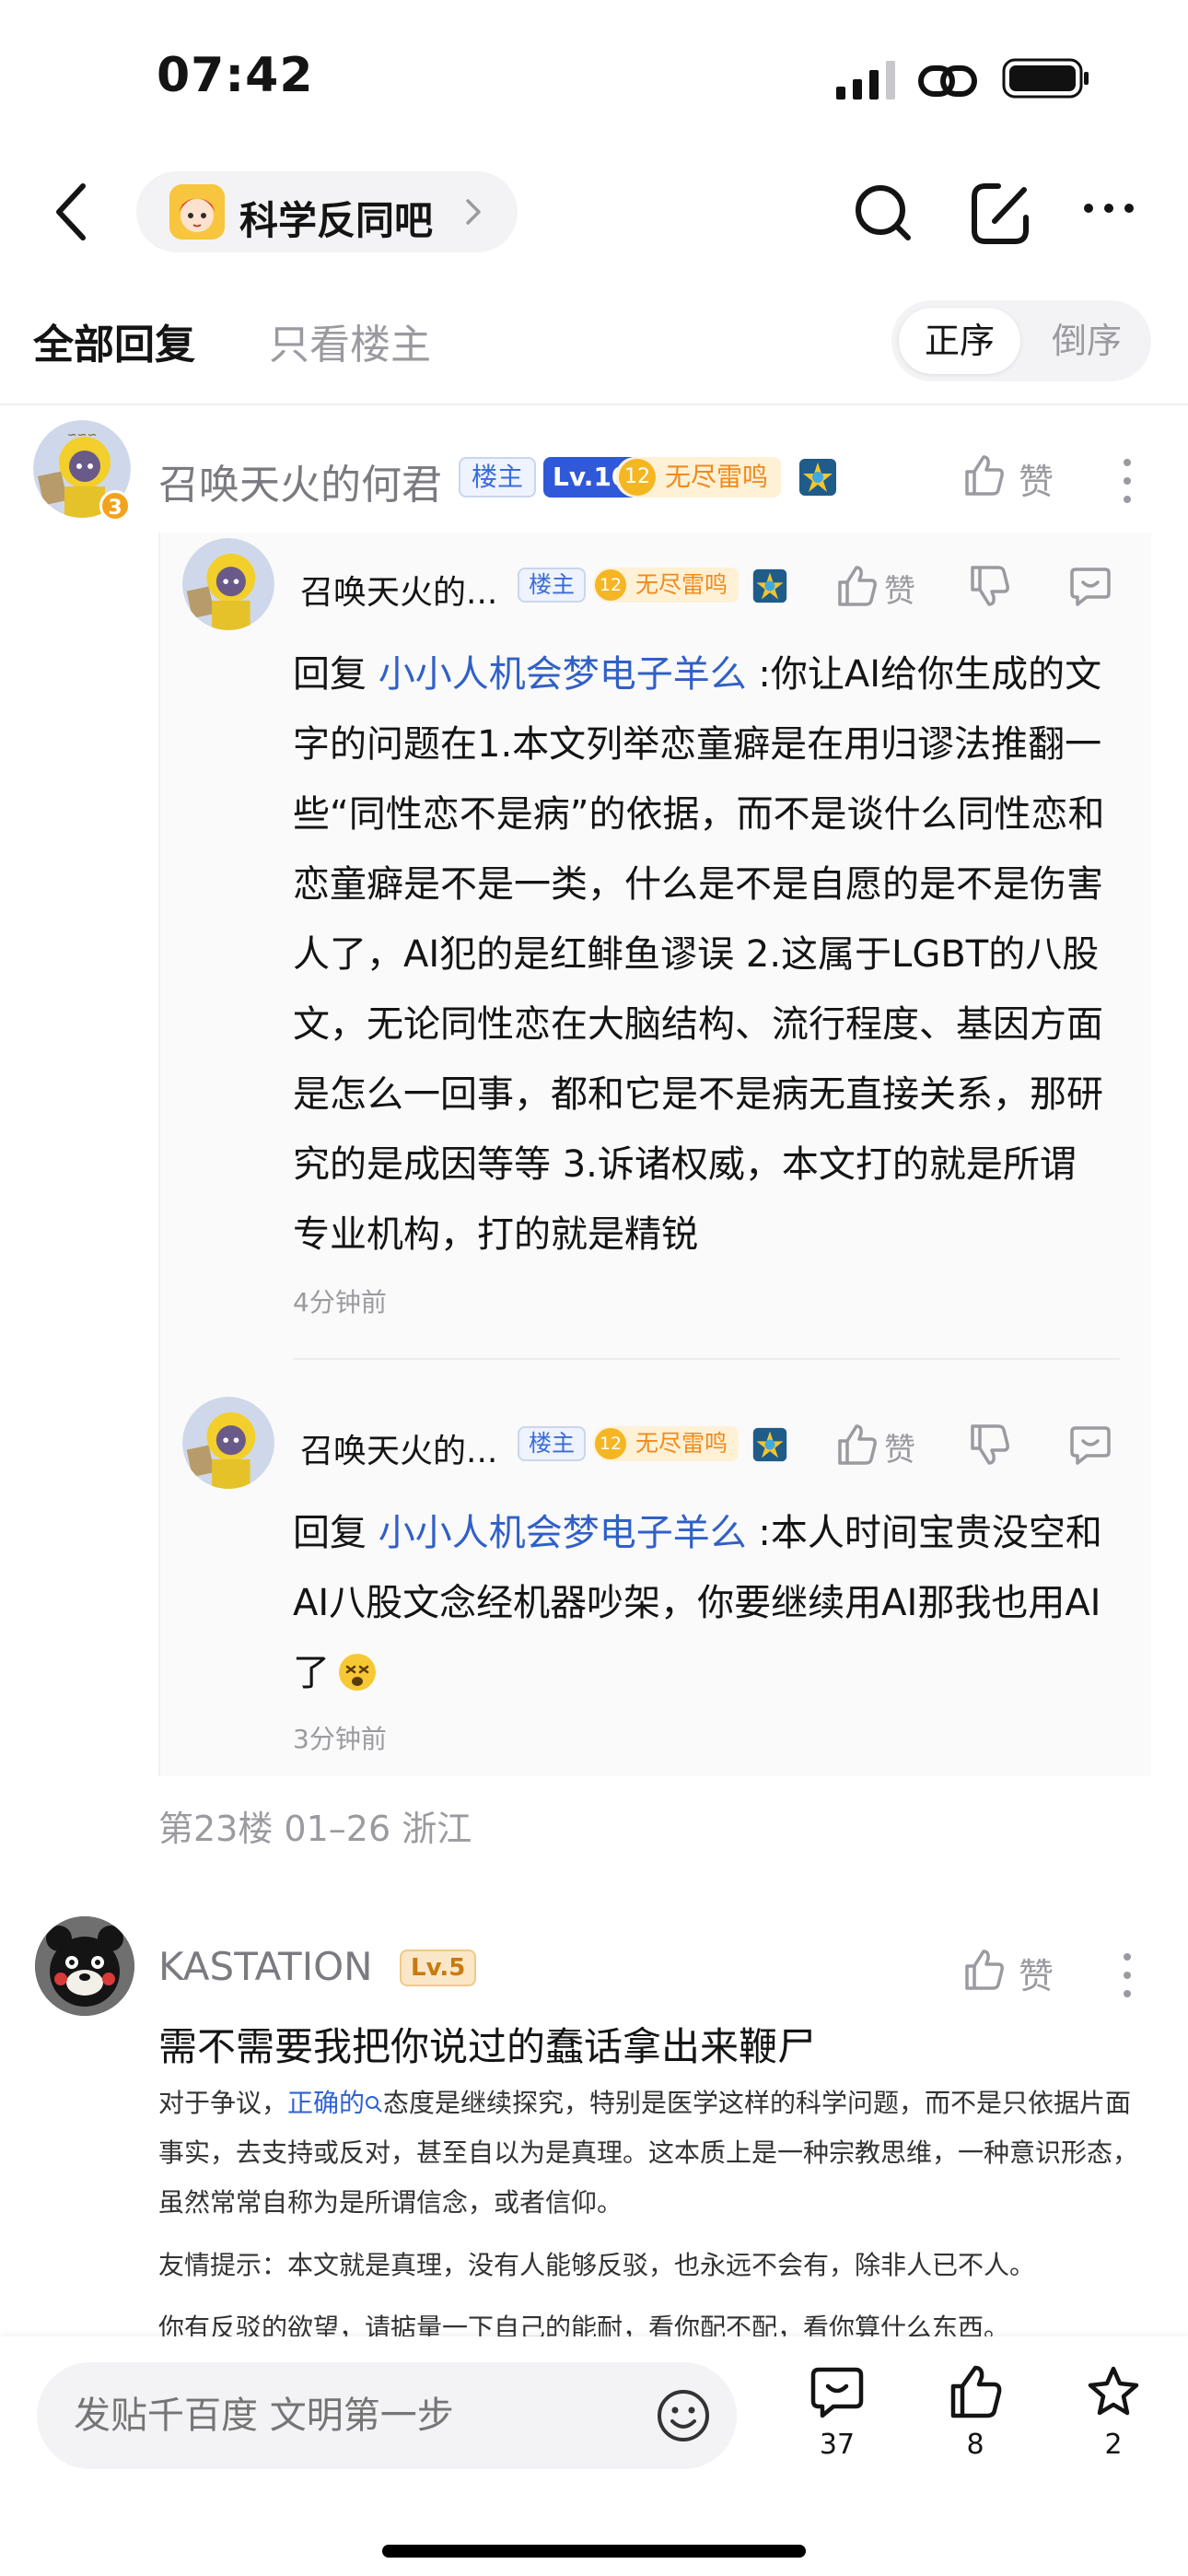 This screenshot has width=1188, height=2576. Describe the element at coordinates (315, 1829) in the screenshot. I see `floor-meta: 第23楼 01–26 浙江` at that location.